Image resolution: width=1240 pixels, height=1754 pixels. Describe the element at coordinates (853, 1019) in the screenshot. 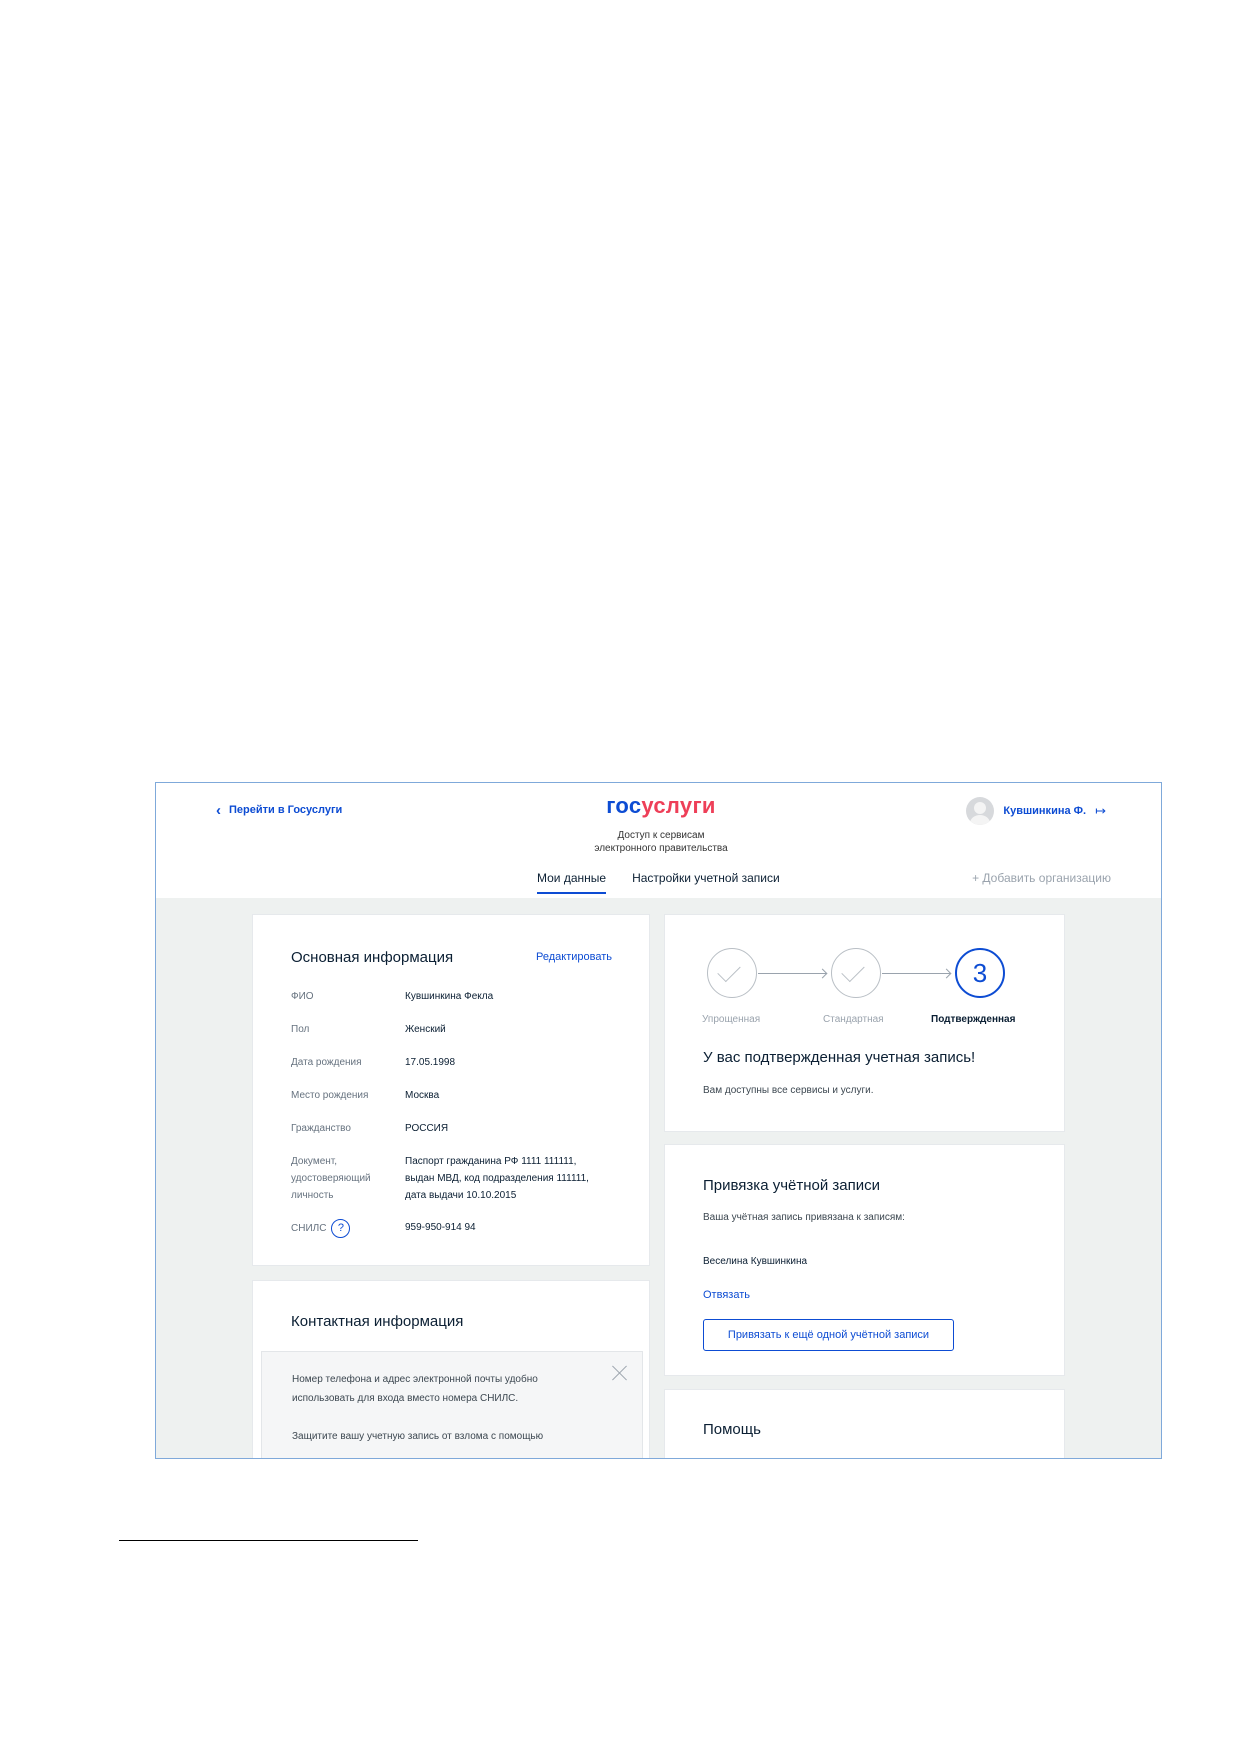

I see `step-label-standard: Стандартная` at that location.